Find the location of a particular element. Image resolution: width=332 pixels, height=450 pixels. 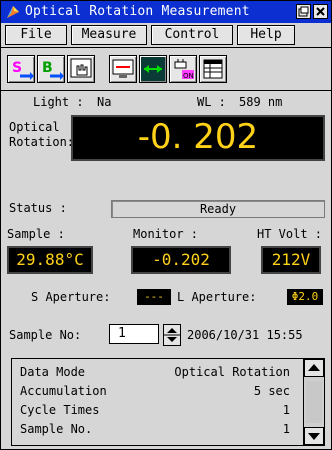

table-view-button is located at coordinates (213, 69).